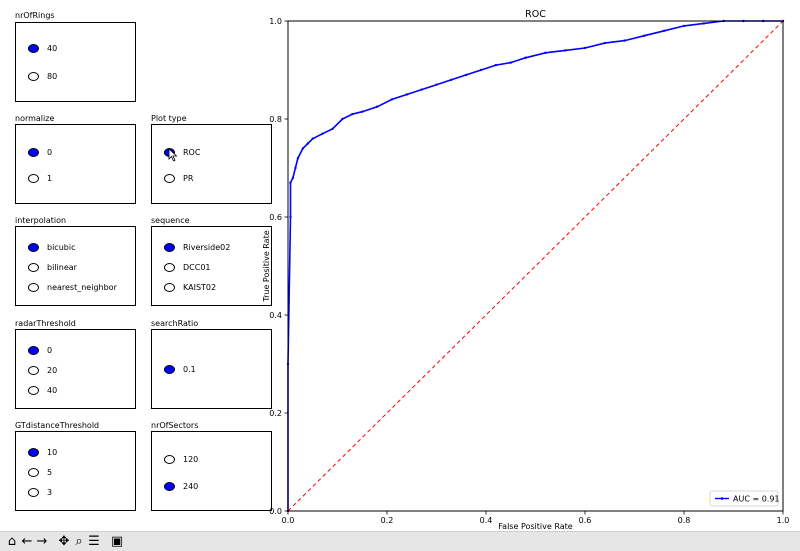 Image resolution: width=800 pixels, height=551 pixels. What do you see at coordinates (94, 542) in the screenshot?
I see `configure-subplots-icon: ☰` at bounding box center [94, 542].